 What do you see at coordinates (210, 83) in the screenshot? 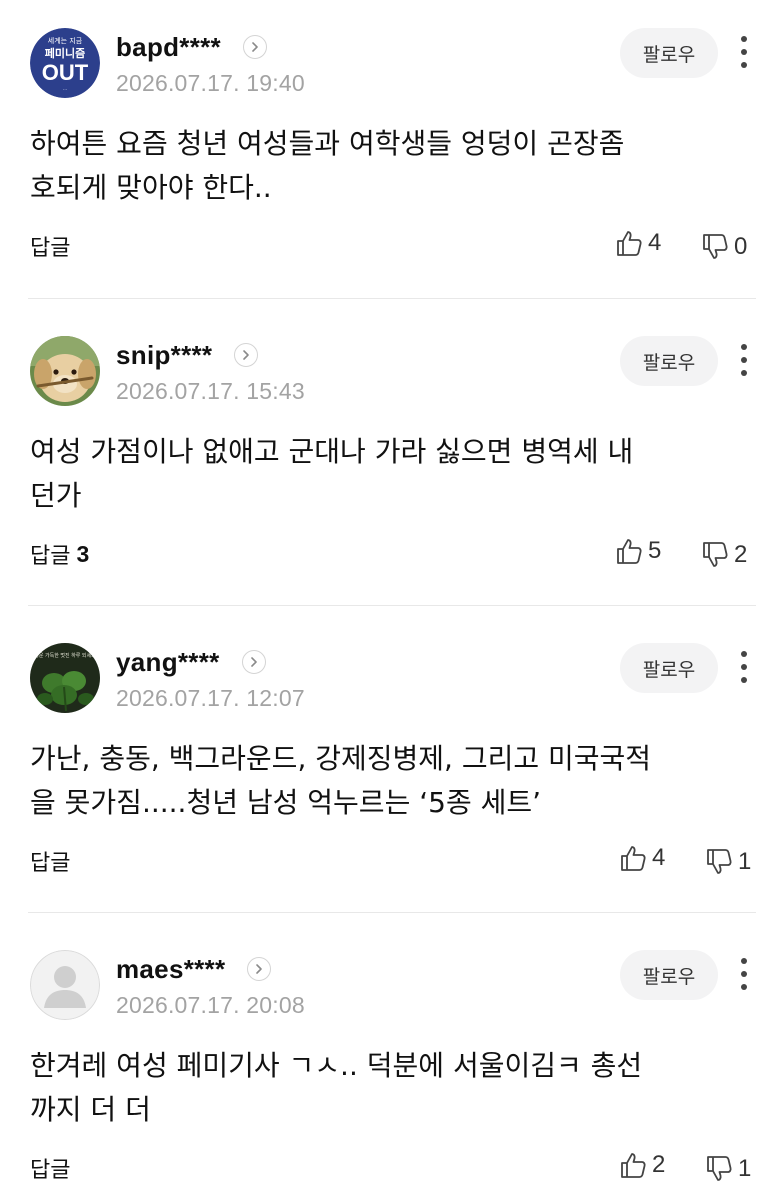
I see `timestamp: 2026.07.17. 19:40` at bounding box center [210, 83].